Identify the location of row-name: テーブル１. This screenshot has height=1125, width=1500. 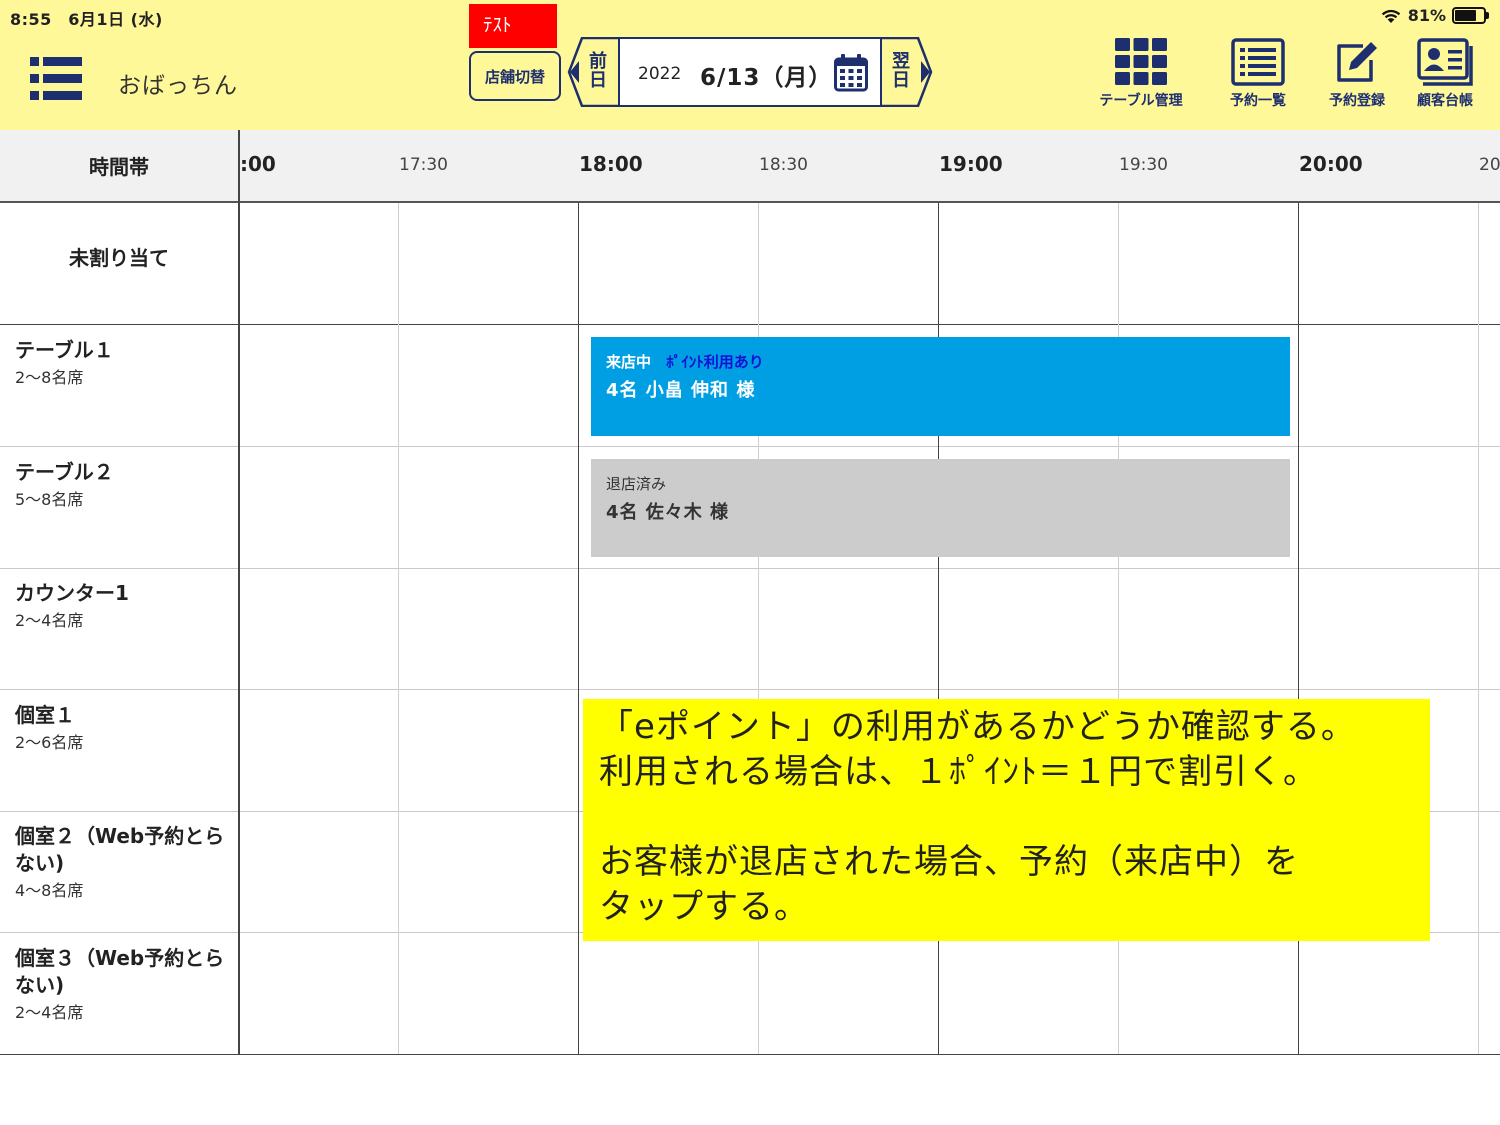
(64, 350).